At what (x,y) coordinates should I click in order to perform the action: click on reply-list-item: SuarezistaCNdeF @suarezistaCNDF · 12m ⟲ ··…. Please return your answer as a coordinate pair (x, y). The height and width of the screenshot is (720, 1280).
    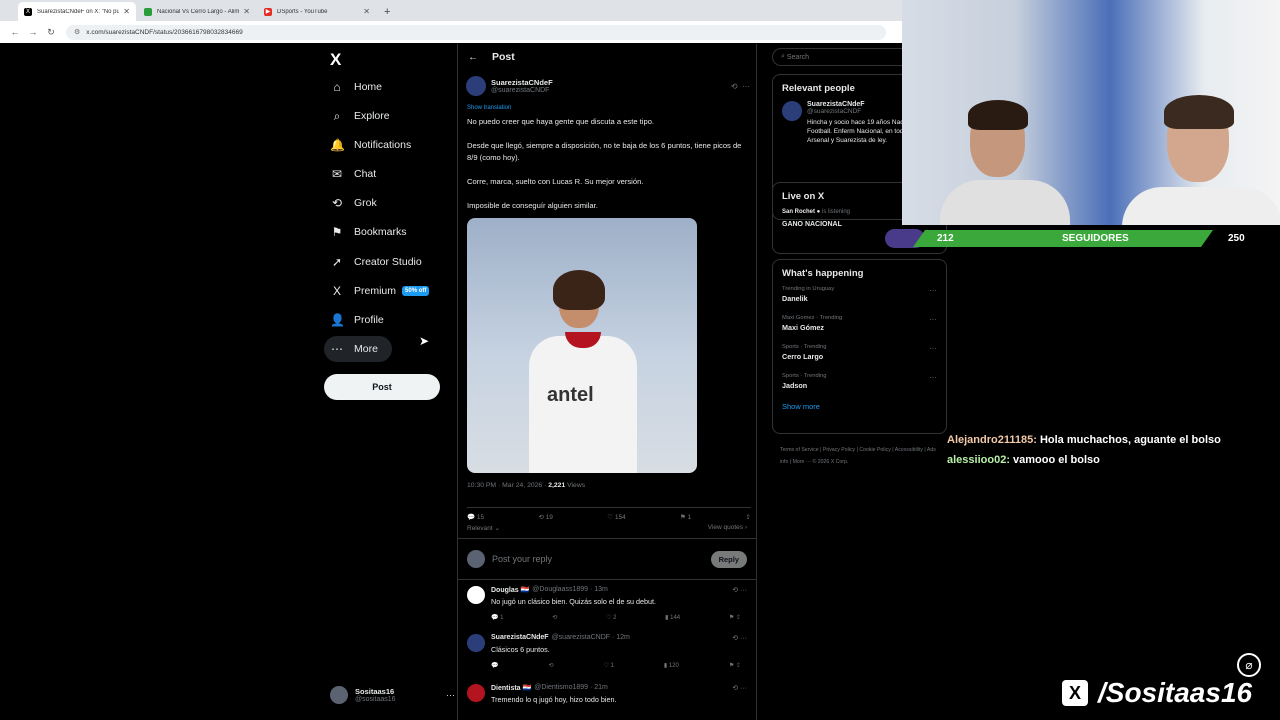
    Looking at the image, I should click on (607, 651).